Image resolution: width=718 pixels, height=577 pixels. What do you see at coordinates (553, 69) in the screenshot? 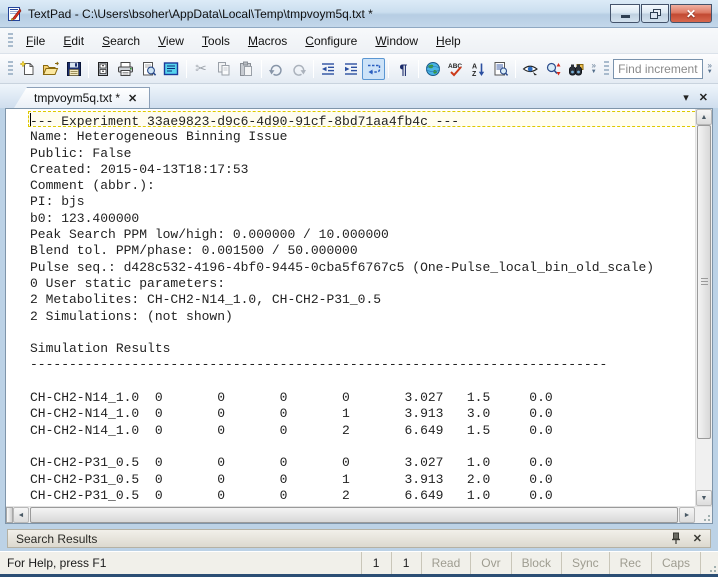
I see `replace-button` at bounding box center [553, 69].